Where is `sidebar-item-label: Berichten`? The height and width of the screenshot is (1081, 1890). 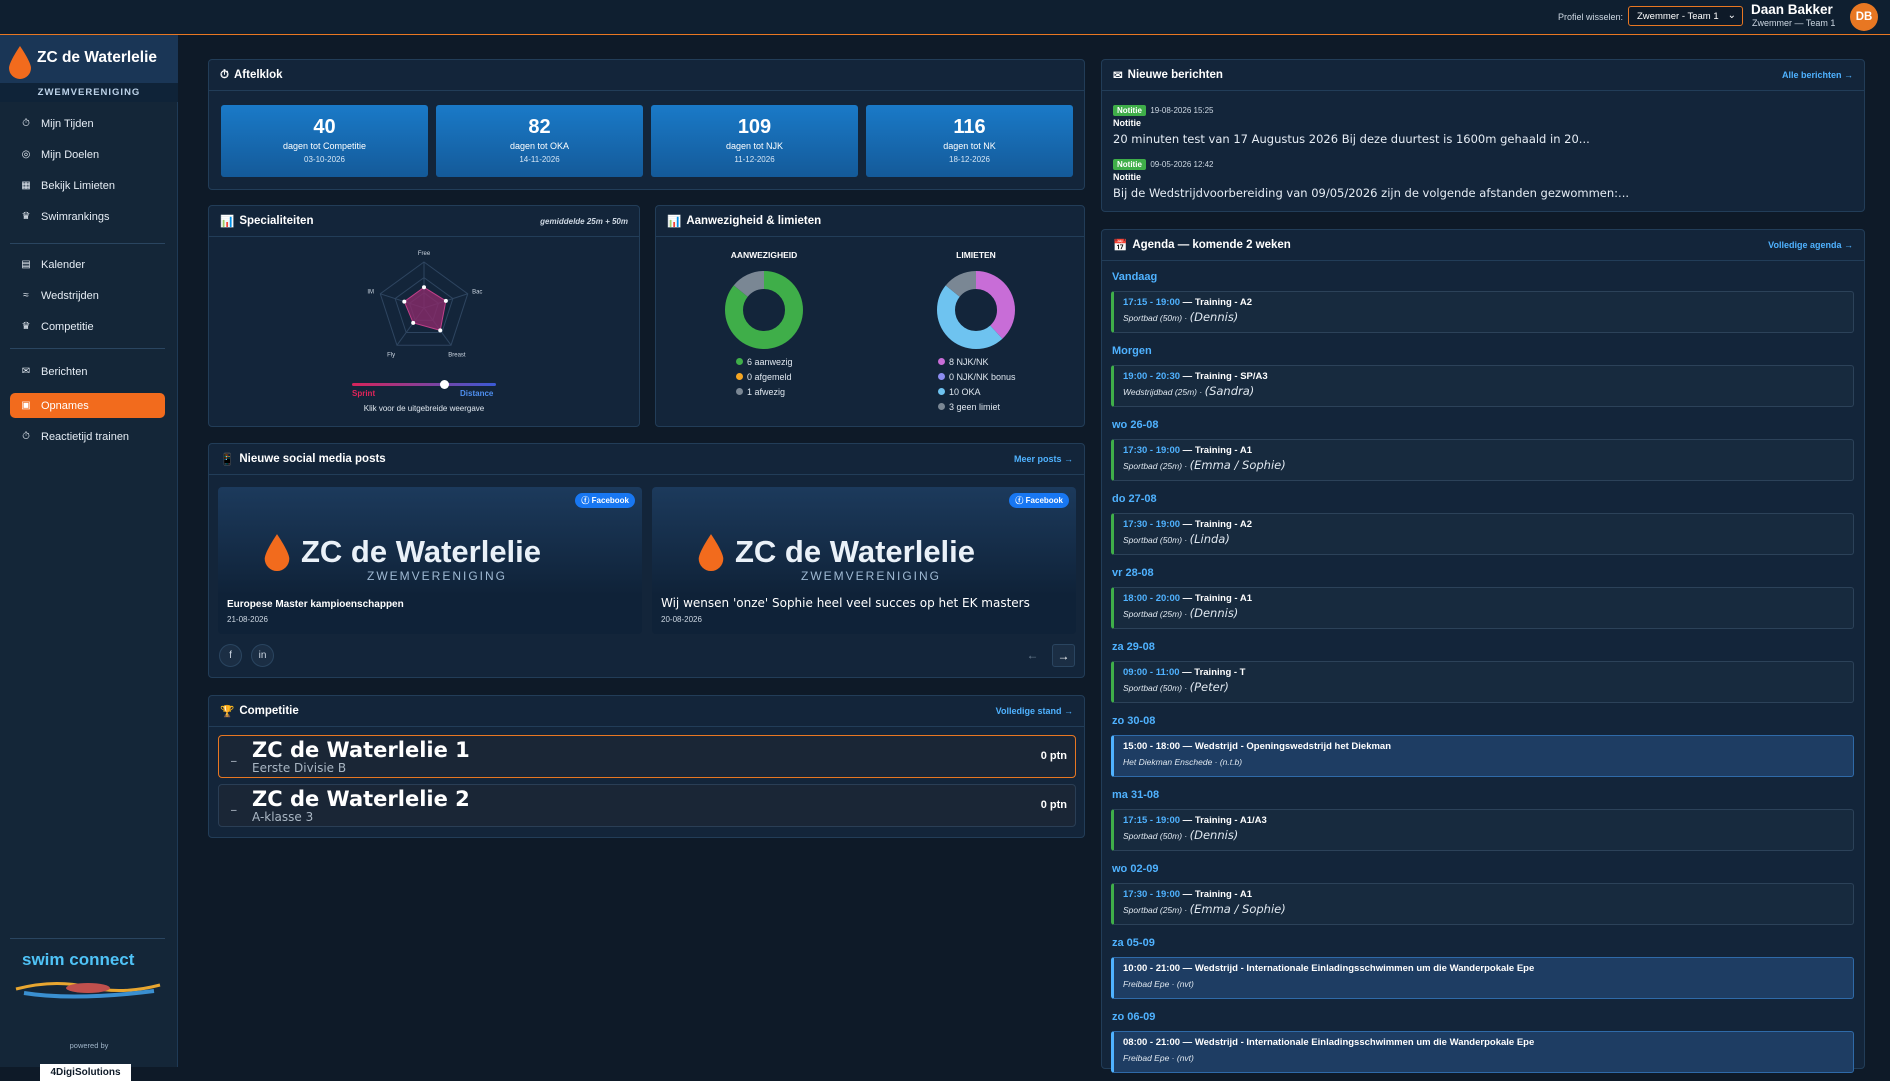
sidebar-item-label: Berichten is located at coordinates (64, 371).